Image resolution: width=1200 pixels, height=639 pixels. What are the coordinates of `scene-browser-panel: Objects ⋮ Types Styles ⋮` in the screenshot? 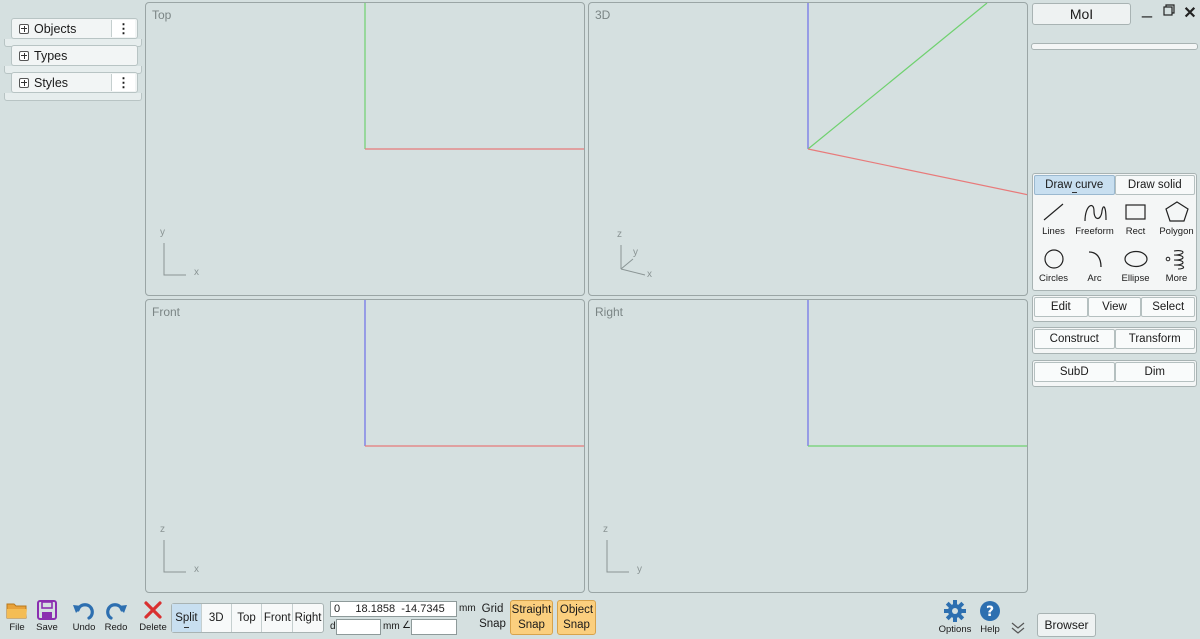 It's located at (73, 53).